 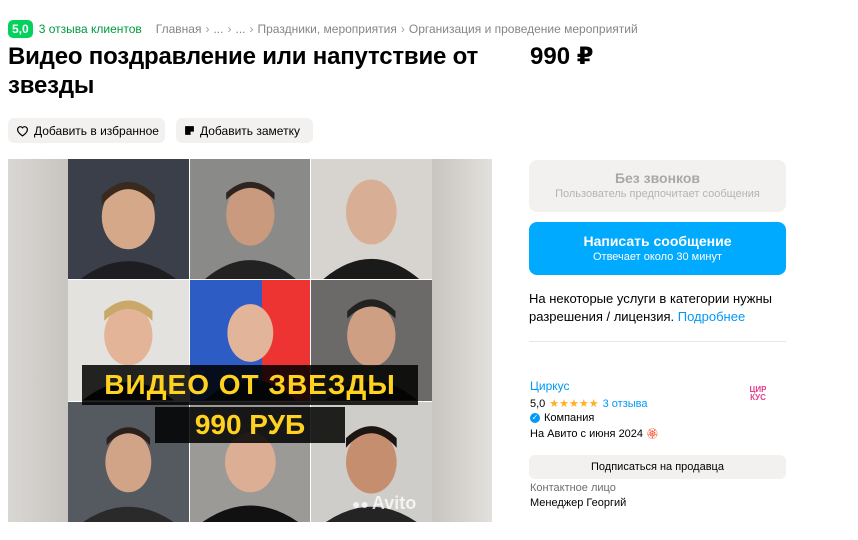 I want to click on rating-badge: 5,0, so click(x=20, y=29).